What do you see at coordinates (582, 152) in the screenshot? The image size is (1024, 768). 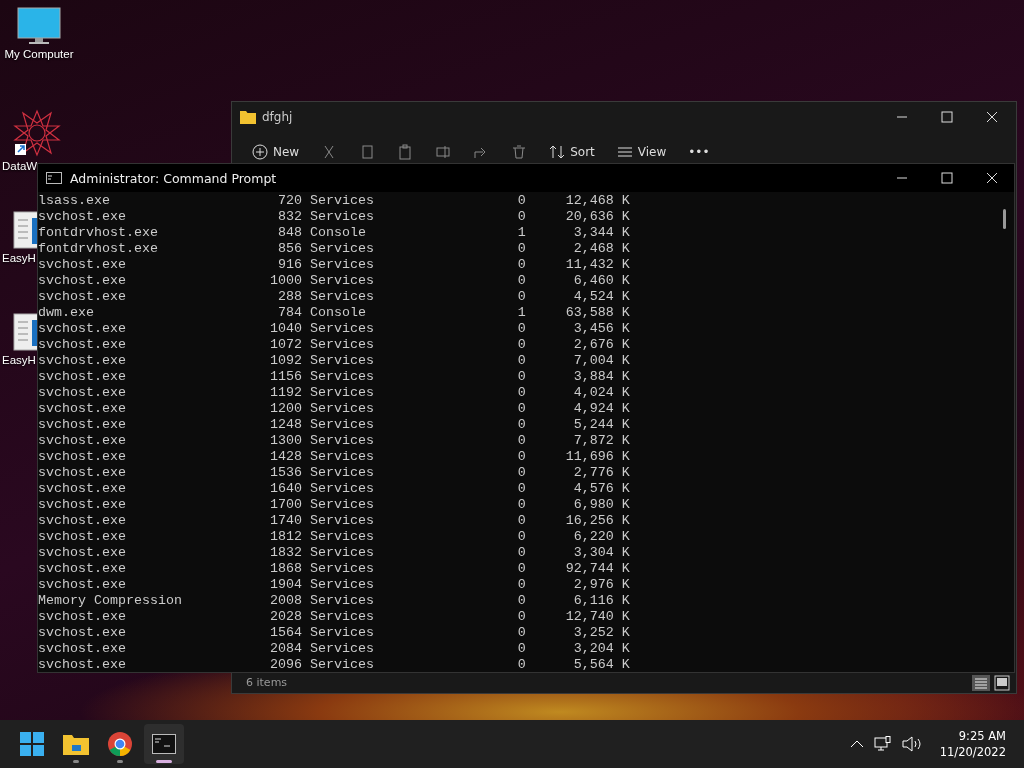 I see `toolbar-button: Sort` at bounding box center [582, 152].